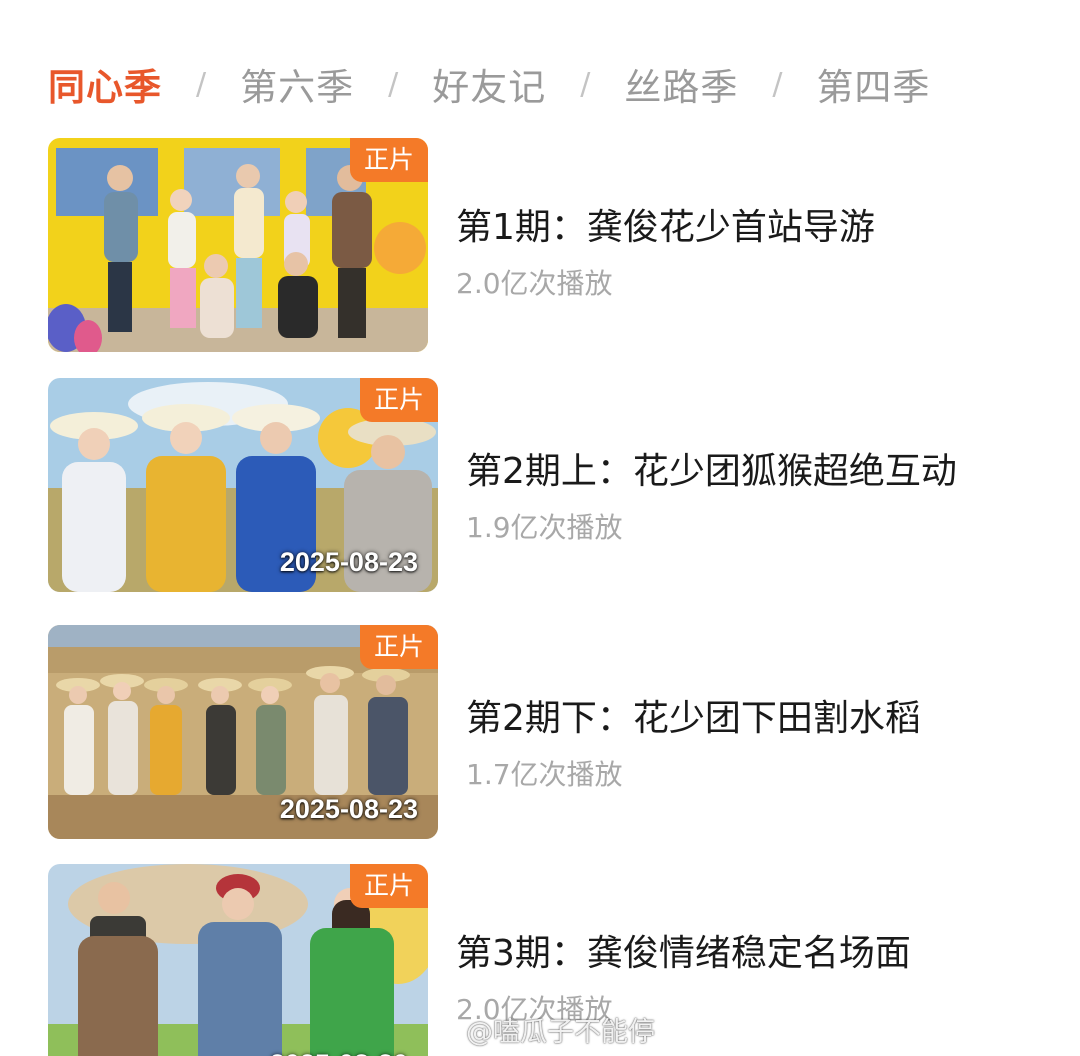 The image size is (1080, 1056). I want to click on episode-date: 2025-08-30, so click(339, 1052).